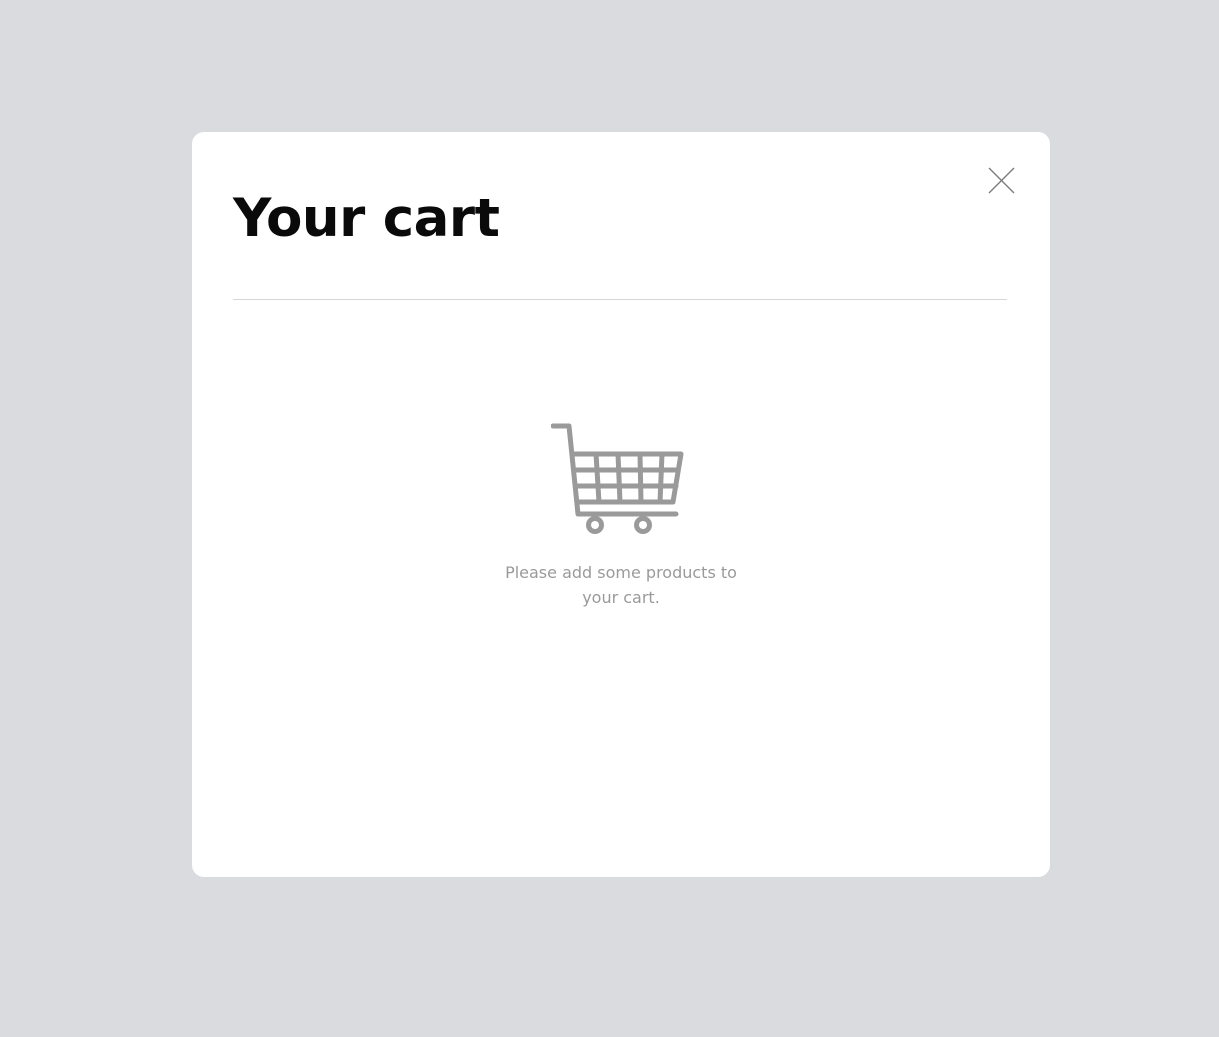 The width and height of the screenshot is (1219, 1037). I want to click on close-icon, so click(1001, 180).